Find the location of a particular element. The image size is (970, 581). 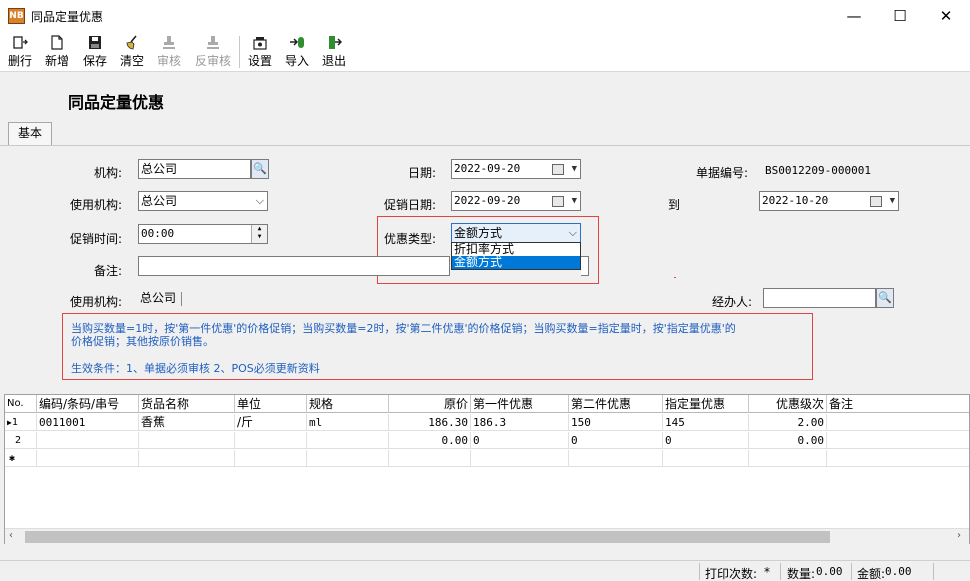

promo-date-from-value: 2022-09-20 is located at coordinates (487, 200).